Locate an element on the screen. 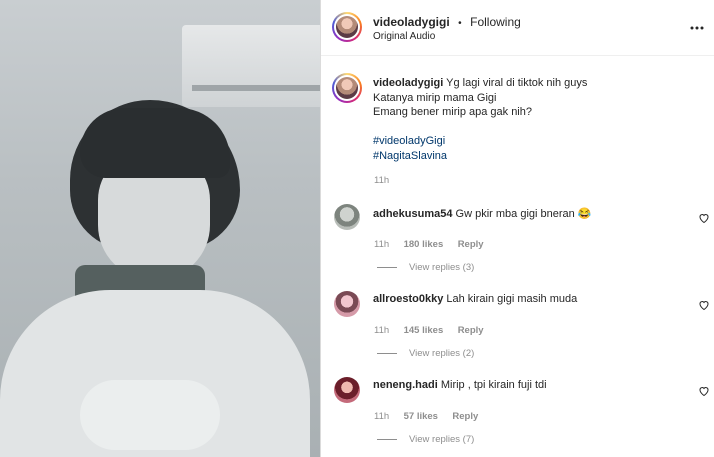 Image resolution: width=714 pixels, height=457 pixels. comment-text: Lah kirain gigi masih muda is located at coordinates (512, 299).